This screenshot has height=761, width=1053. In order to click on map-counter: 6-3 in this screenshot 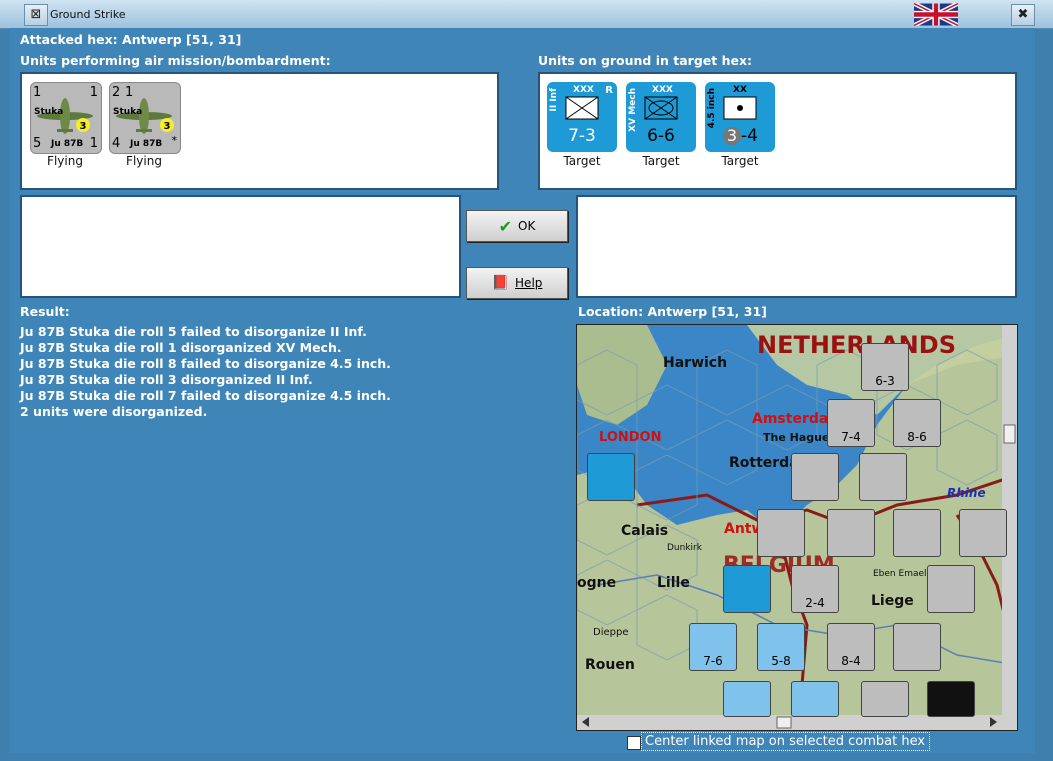, I will do `click(885, 367)`.